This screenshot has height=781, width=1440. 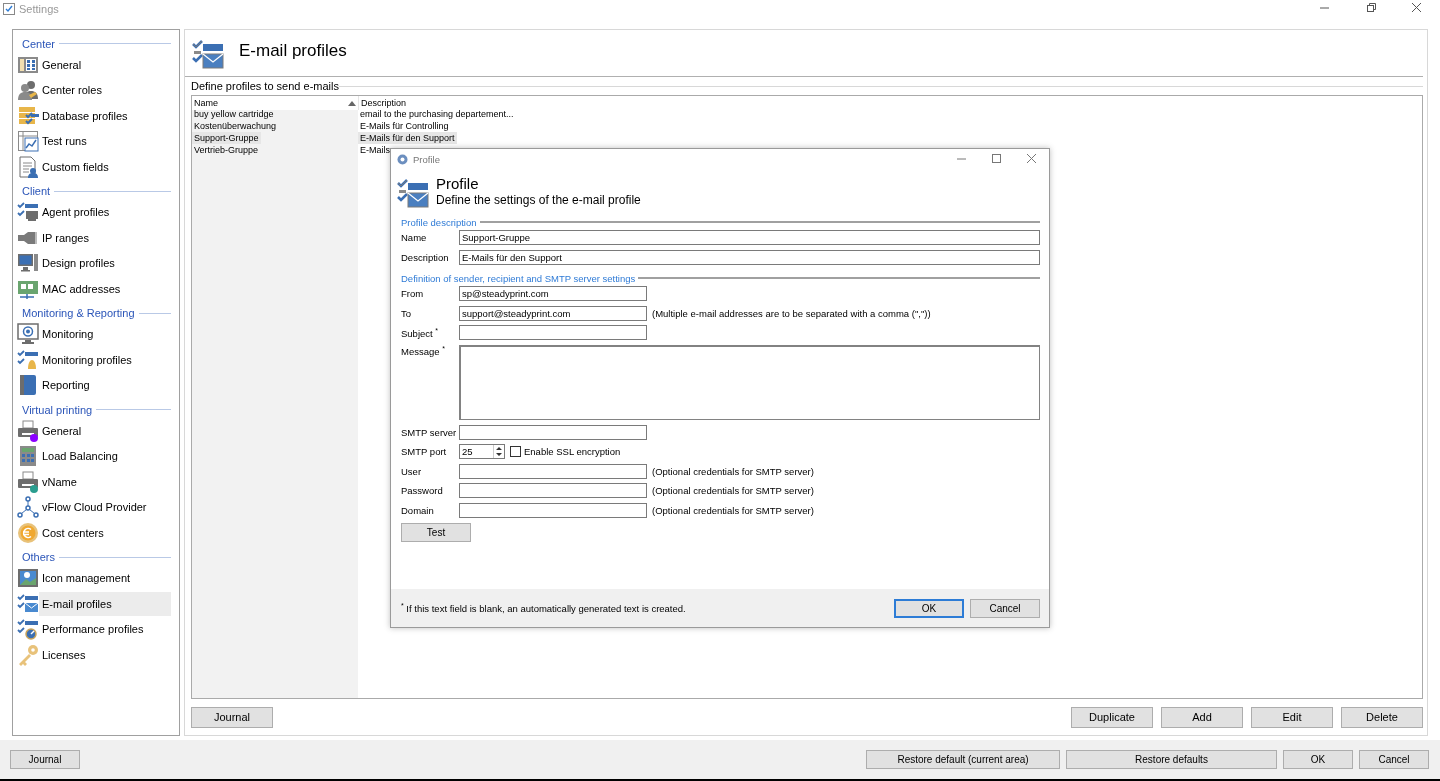 I want to click on checkbox, so click(x=515, y=452).